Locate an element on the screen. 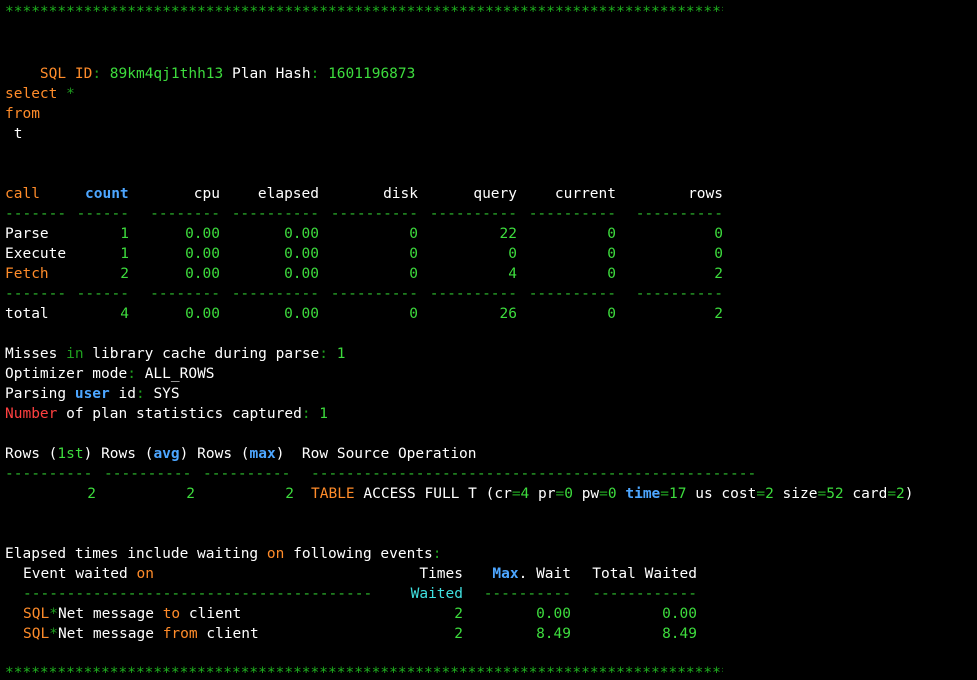 This screenshot has height=680, width=977. optimizer-label: Optimizer mode is located at coordinates (66, 374).